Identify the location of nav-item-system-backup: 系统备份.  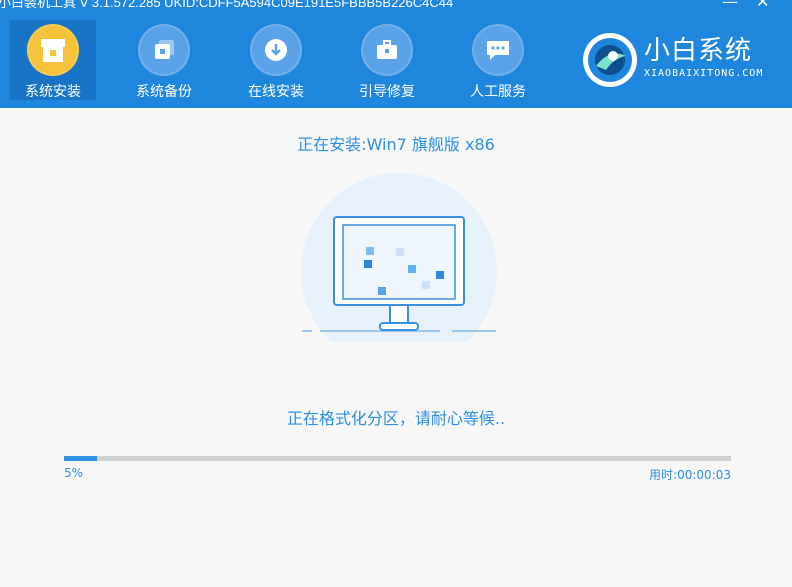
(164, 60).